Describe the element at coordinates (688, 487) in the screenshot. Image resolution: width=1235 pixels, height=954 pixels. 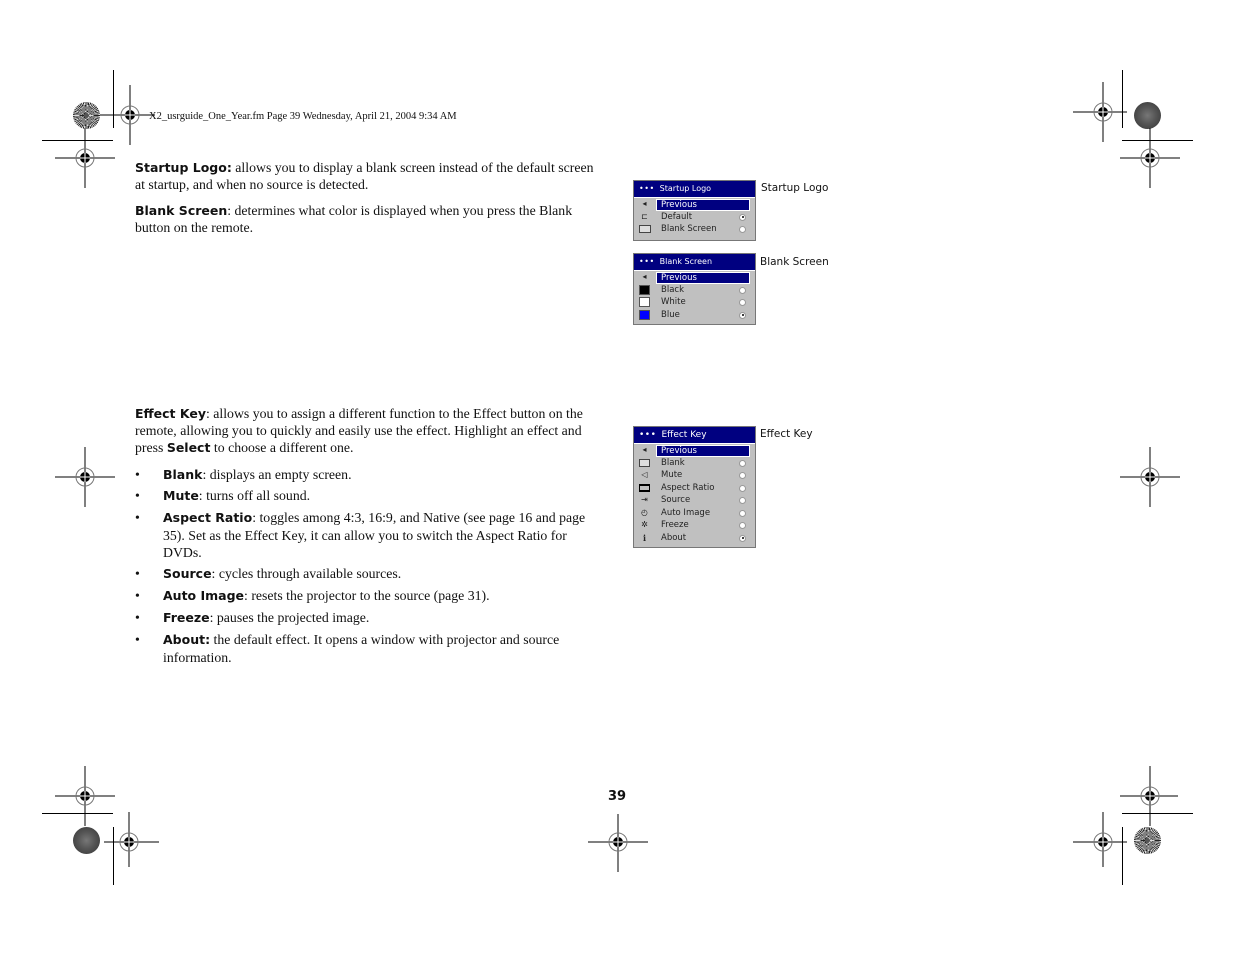
I see `menu-item-label: Aspect Ratio` at that location.